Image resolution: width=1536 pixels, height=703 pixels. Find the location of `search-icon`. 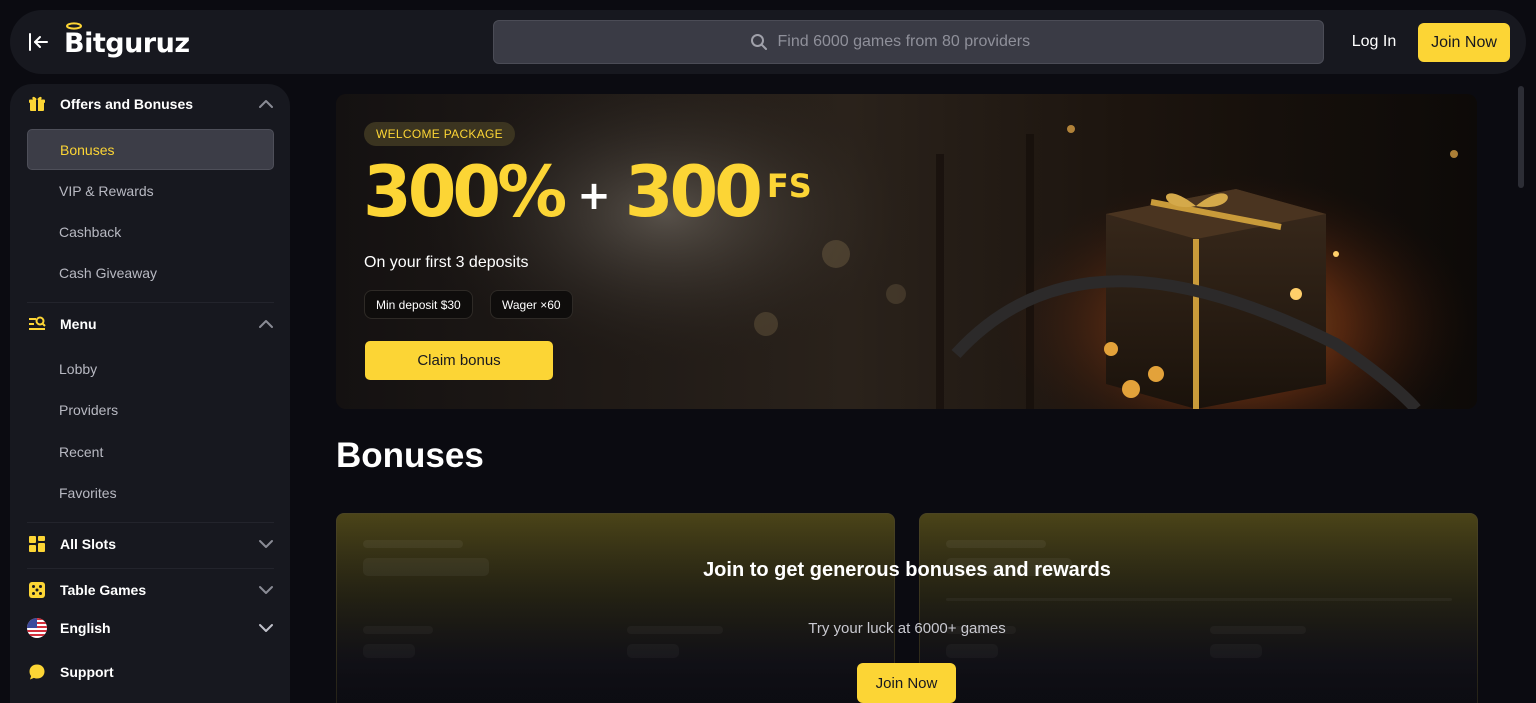

search-icon is located at coordinates (758, 42).